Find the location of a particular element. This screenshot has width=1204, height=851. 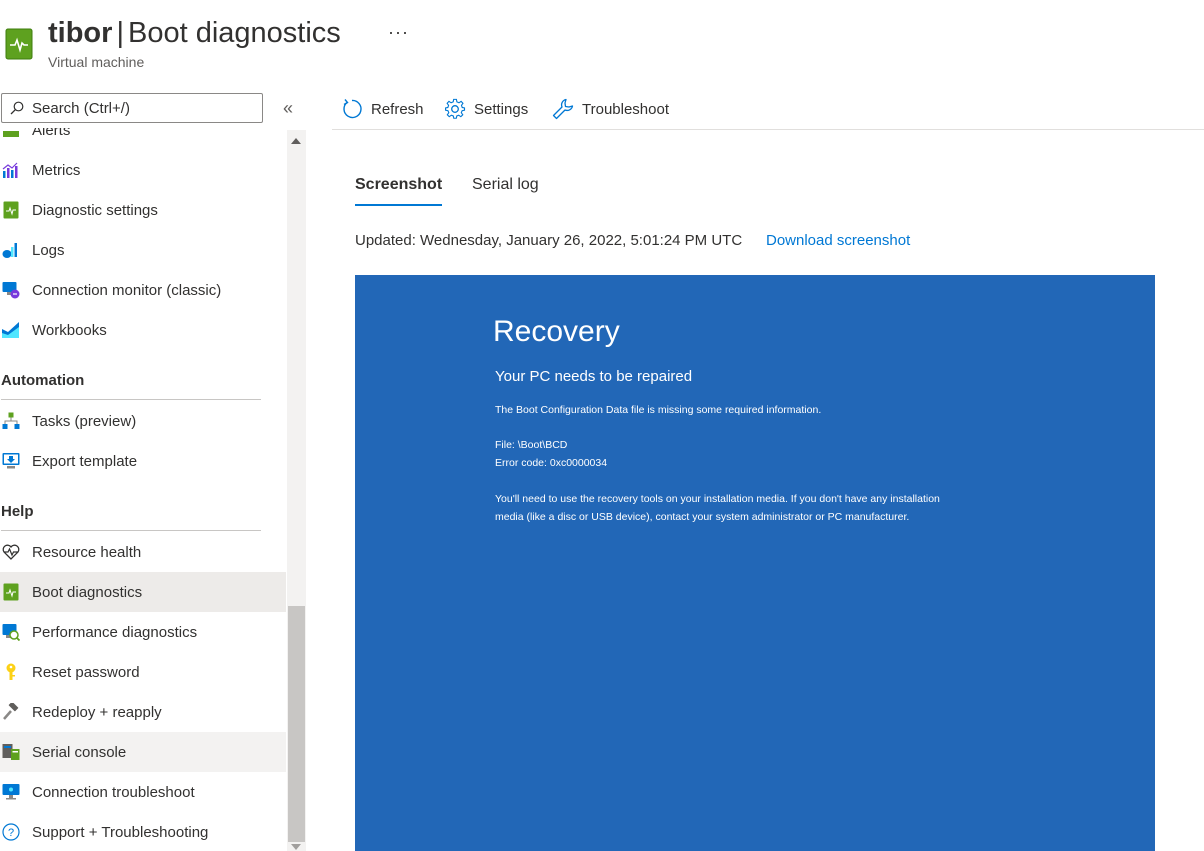

sidebar-item-label: Redeploy + reapply is located at coordinates (97, 712).